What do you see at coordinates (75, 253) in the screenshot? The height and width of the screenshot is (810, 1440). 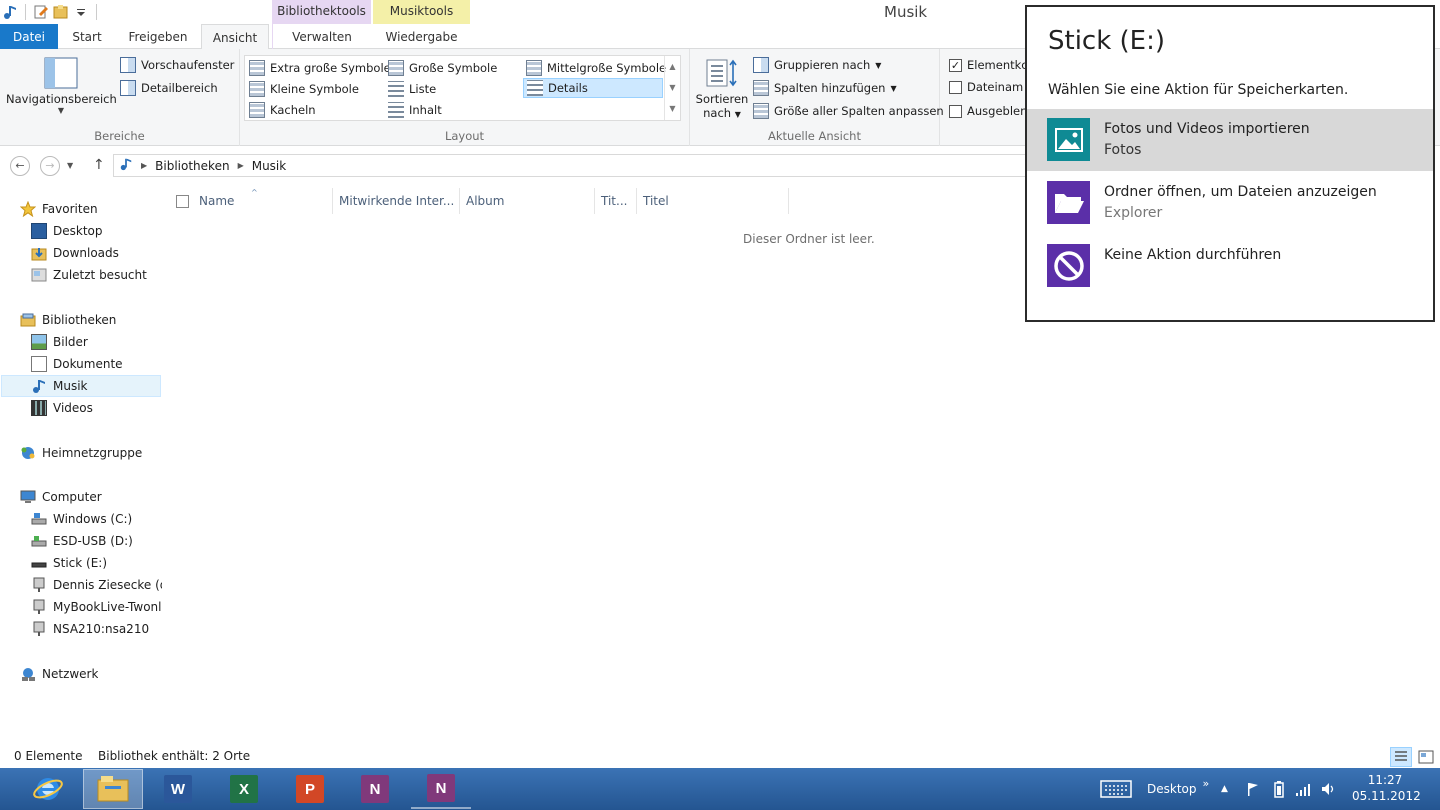 I see `nav-downloads: Downloads` at bounding box center [75, 253].